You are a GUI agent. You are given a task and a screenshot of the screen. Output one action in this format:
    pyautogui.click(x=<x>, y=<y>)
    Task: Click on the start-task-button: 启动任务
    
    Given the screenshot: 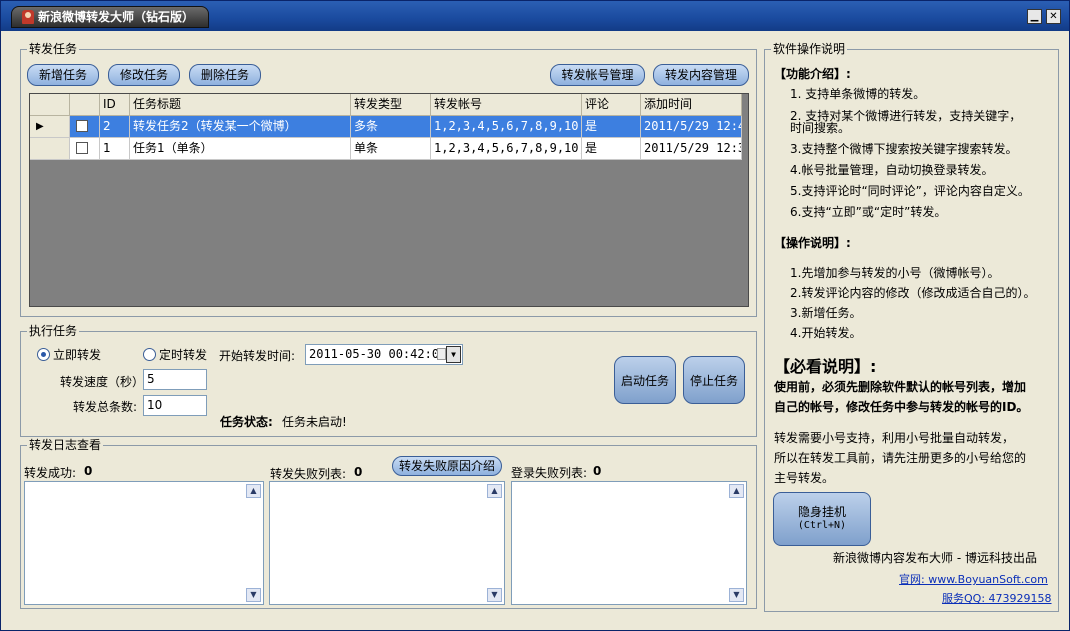 What is the action you would take?
    pyautogui.click(x=645, y=380)
    